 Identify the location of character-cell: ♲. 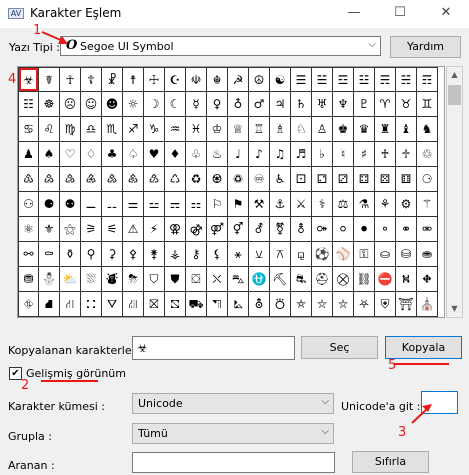
(427, 154).